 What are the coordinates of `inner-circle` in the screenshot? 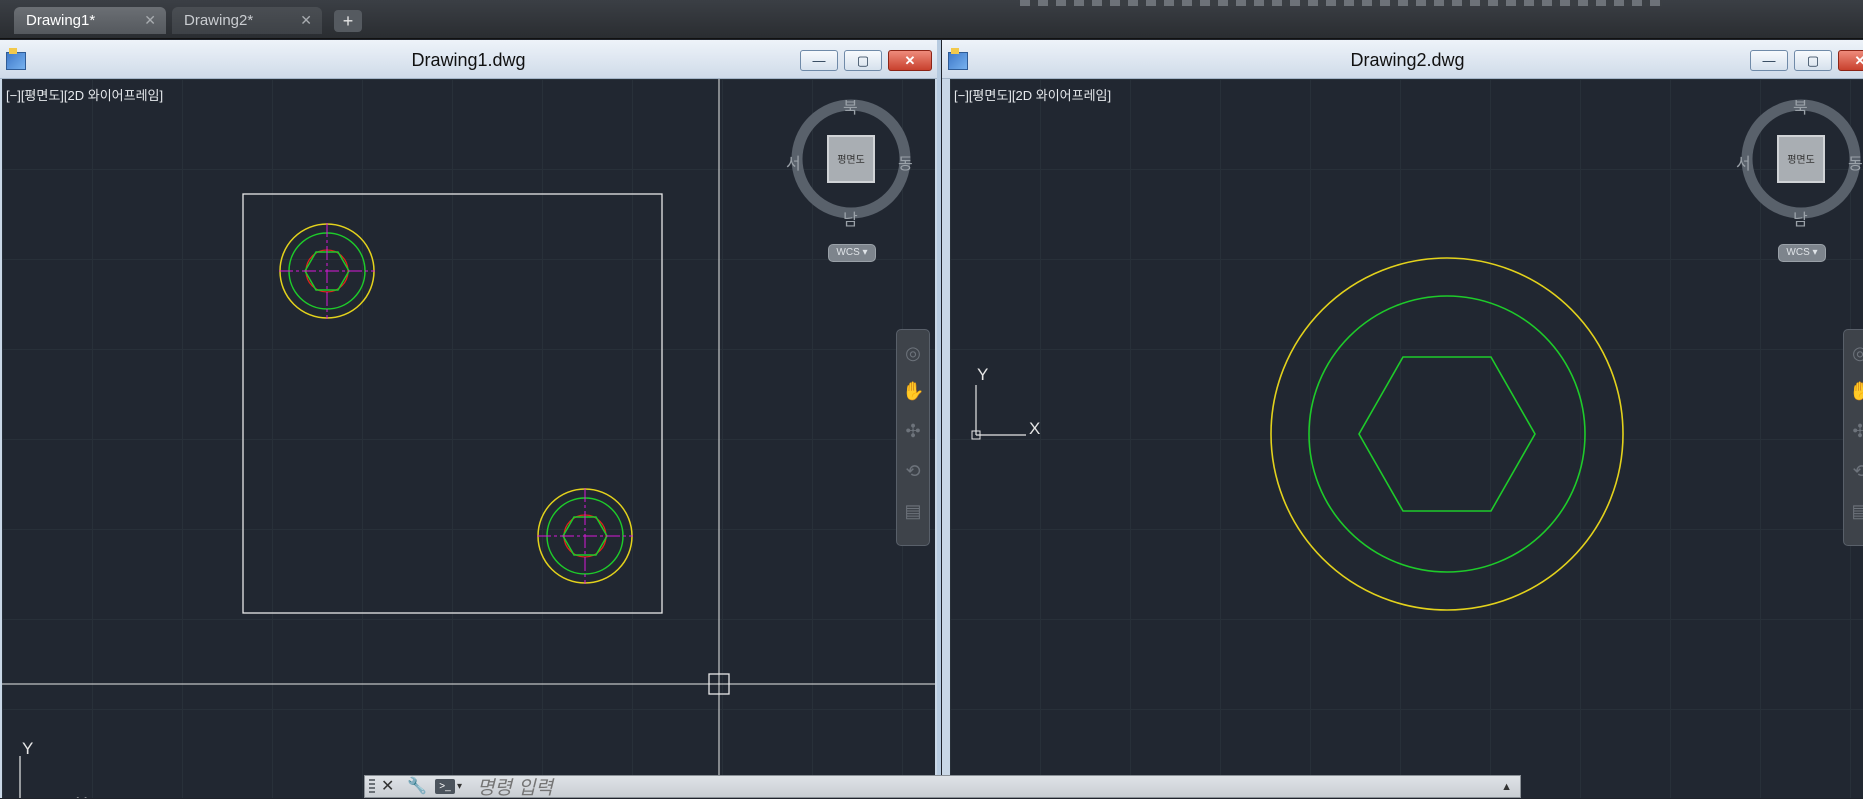 It's located at (1447, 434).